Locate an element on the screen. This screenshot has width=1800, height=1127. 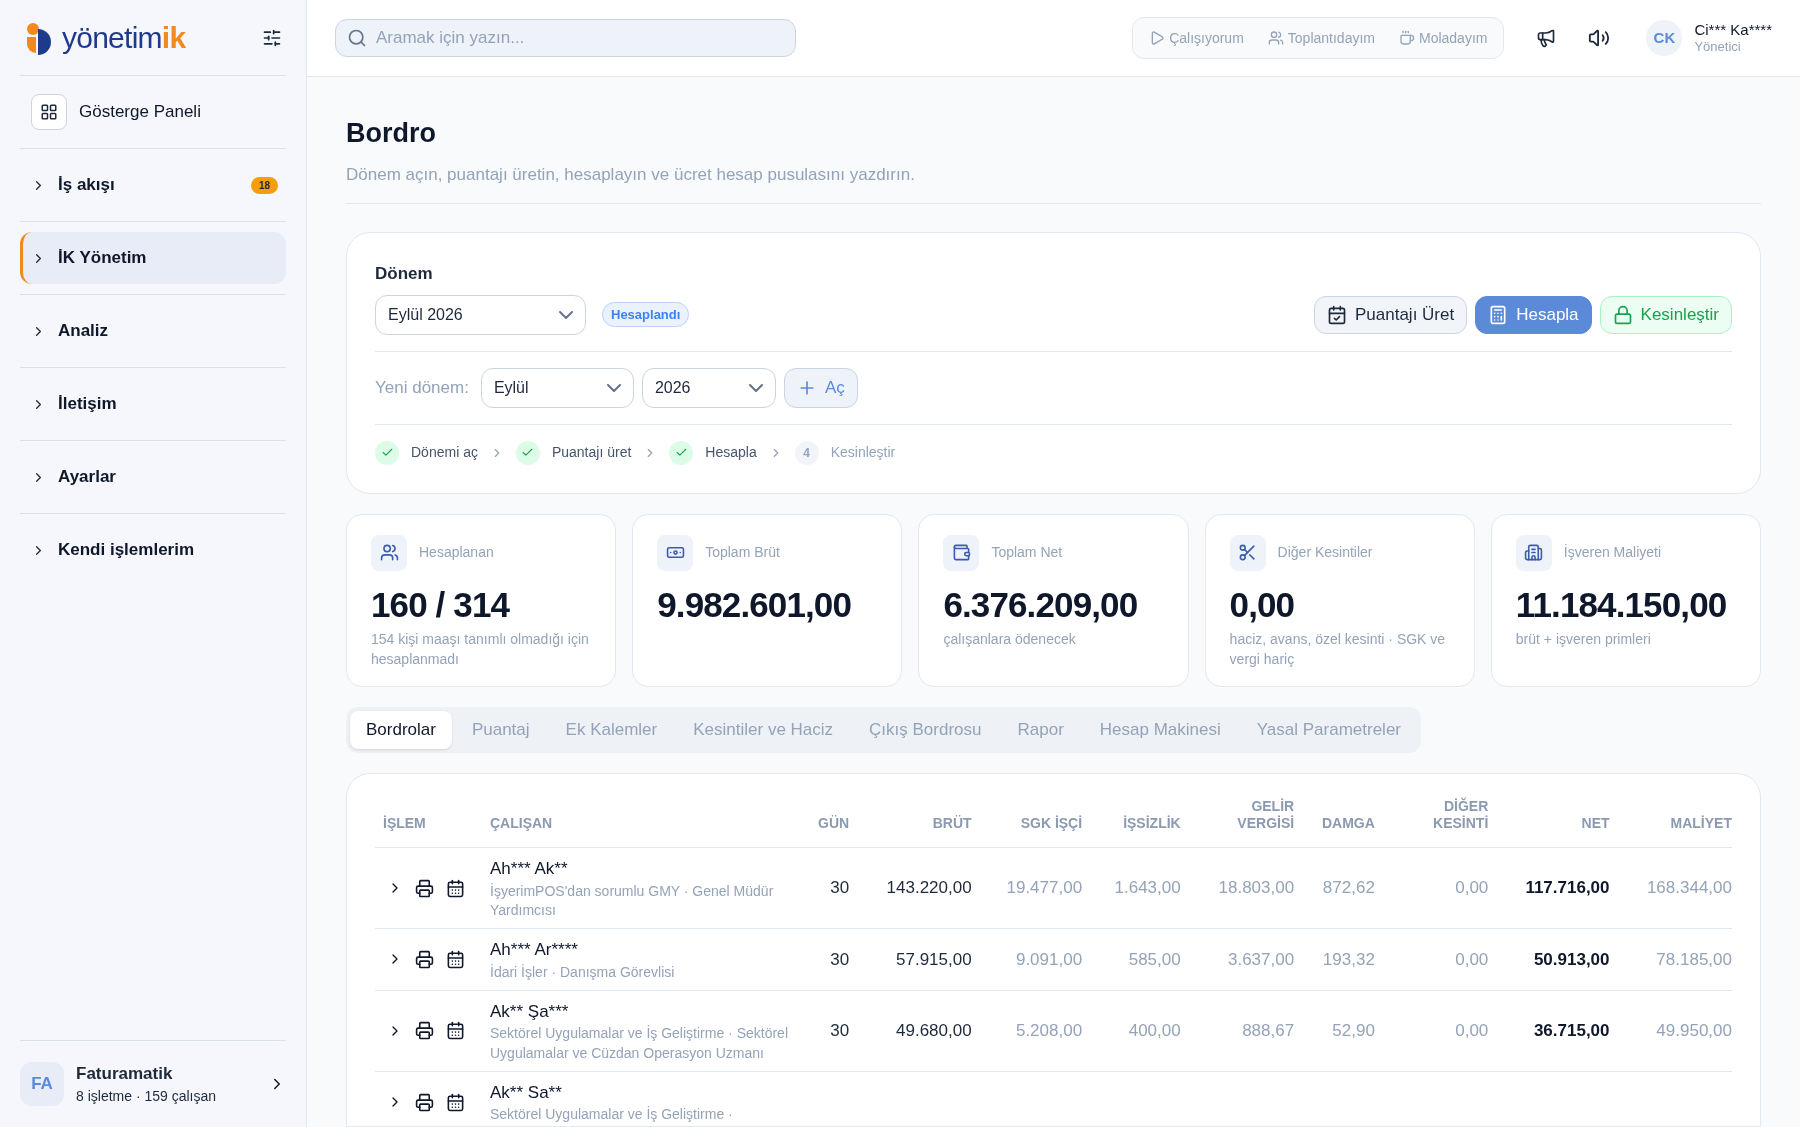
table-cell: 36.715,00 is located at coordinates (1571, 1030).